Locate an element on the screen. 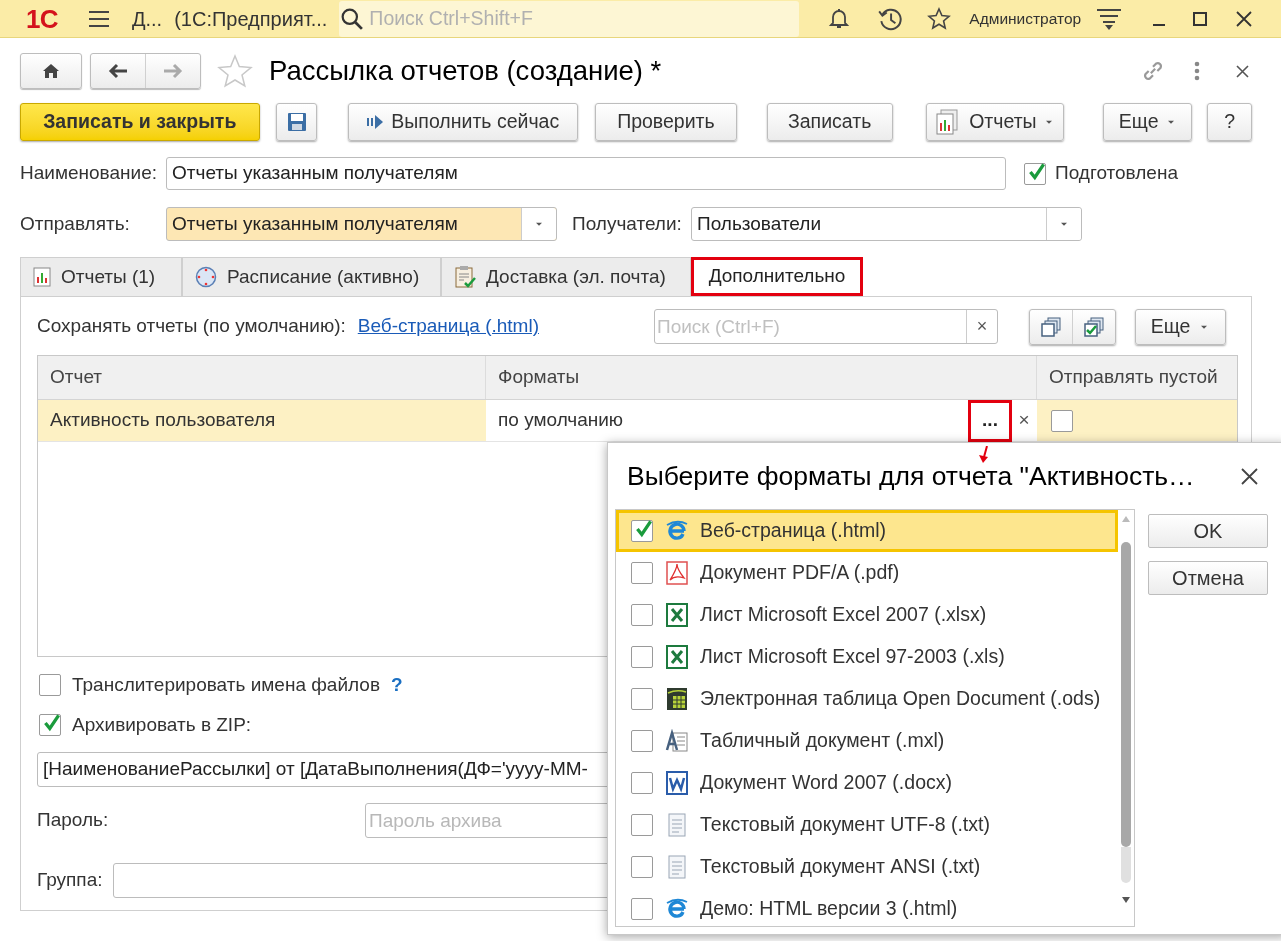 The height and width of the screenshot is (941, 1281). stacked-checkboxes-icon is located at coordinates (1094, 326).